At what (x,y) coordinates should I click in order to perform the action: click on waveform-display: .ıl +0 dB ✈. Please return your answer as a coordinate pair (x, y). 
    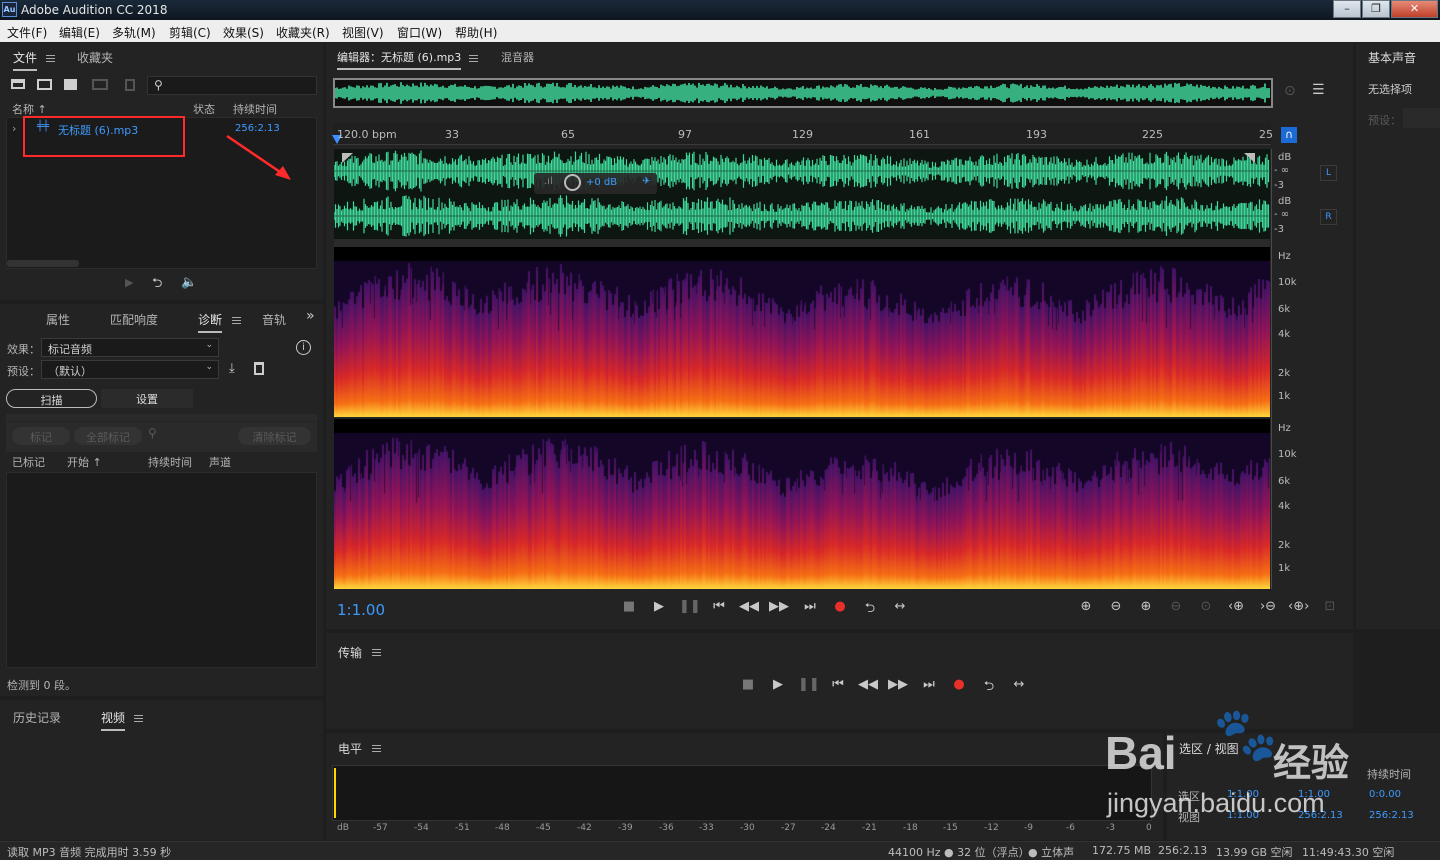
    Looking at the image, I should click on (802, 194).